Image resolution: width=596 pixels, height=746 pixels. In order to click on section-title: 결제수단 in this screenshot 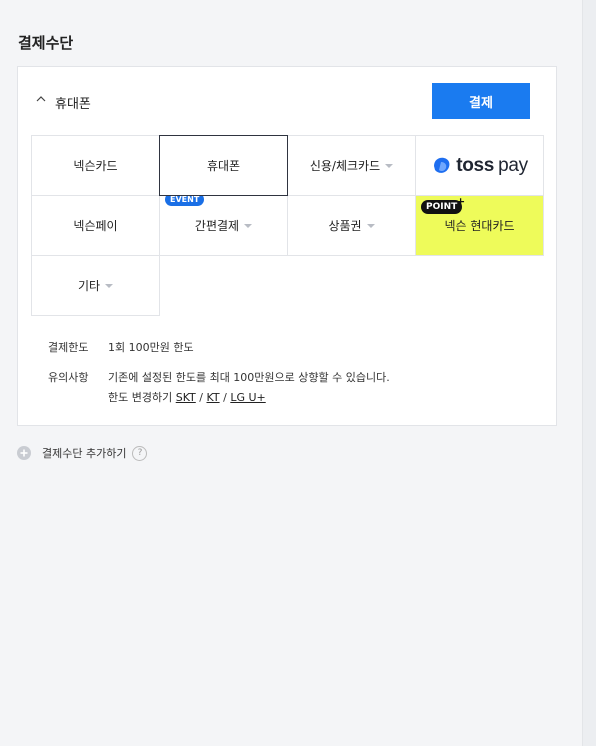, I will do `click(46, 43)`.